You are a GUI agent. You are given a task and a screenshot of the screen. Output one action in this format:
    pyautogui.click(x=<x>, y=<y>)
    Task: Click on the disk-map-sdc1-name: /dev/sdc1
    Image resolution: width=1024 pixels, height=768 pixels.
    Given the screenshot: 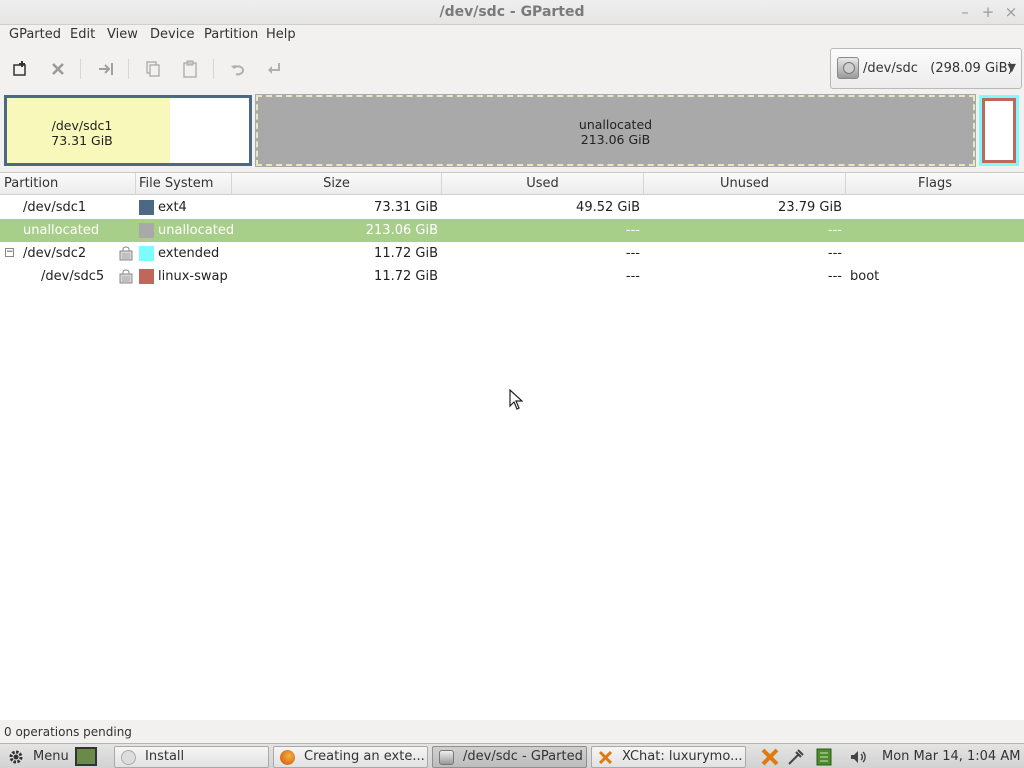 What is the action you would take?
    pyautogui.click(x=82, y=125)
    